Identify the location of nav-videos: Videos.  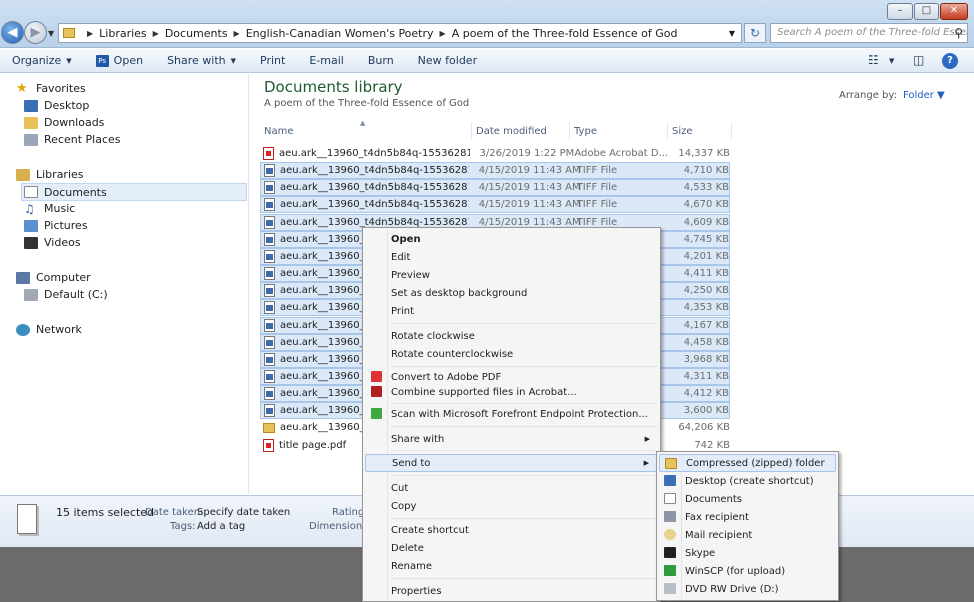
(52, 242).